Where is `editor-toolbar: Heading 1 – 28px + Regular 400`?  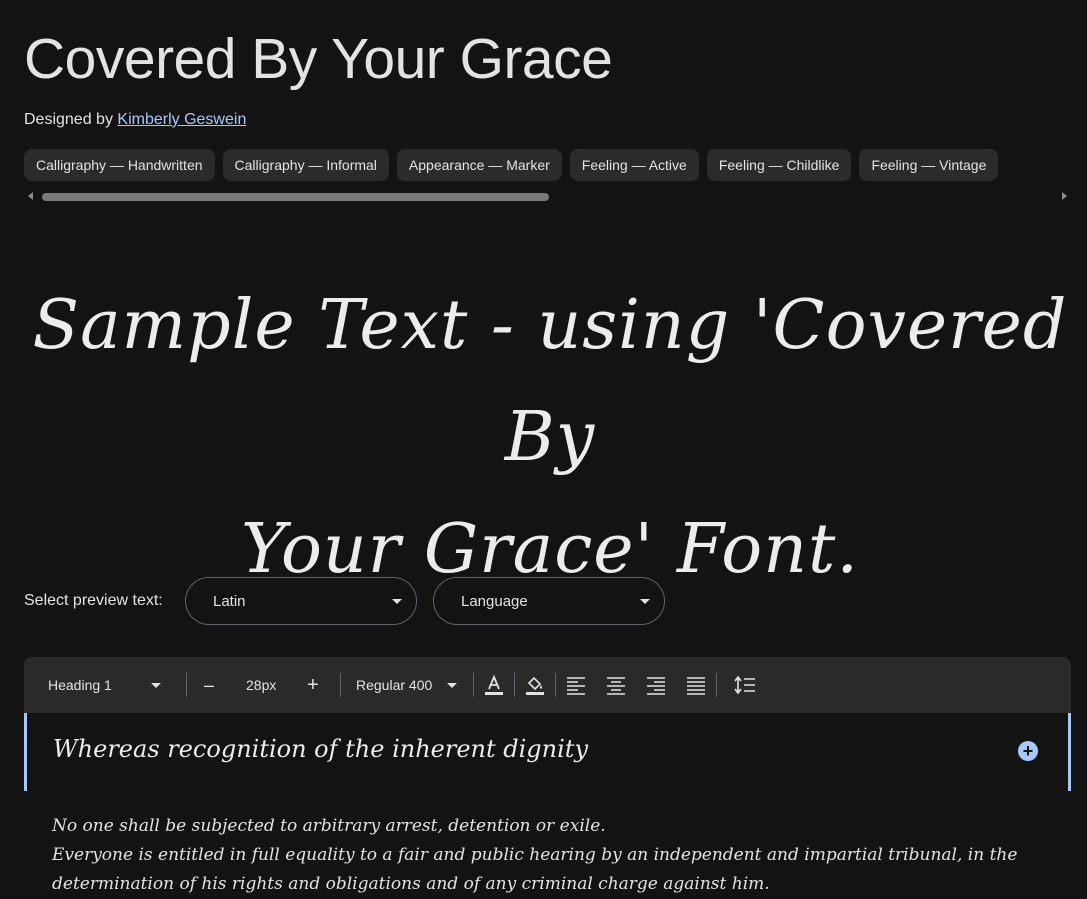 editor-toolbar: Heading 1 – 28px + Regular 400 is located at coordinates (547, 685).